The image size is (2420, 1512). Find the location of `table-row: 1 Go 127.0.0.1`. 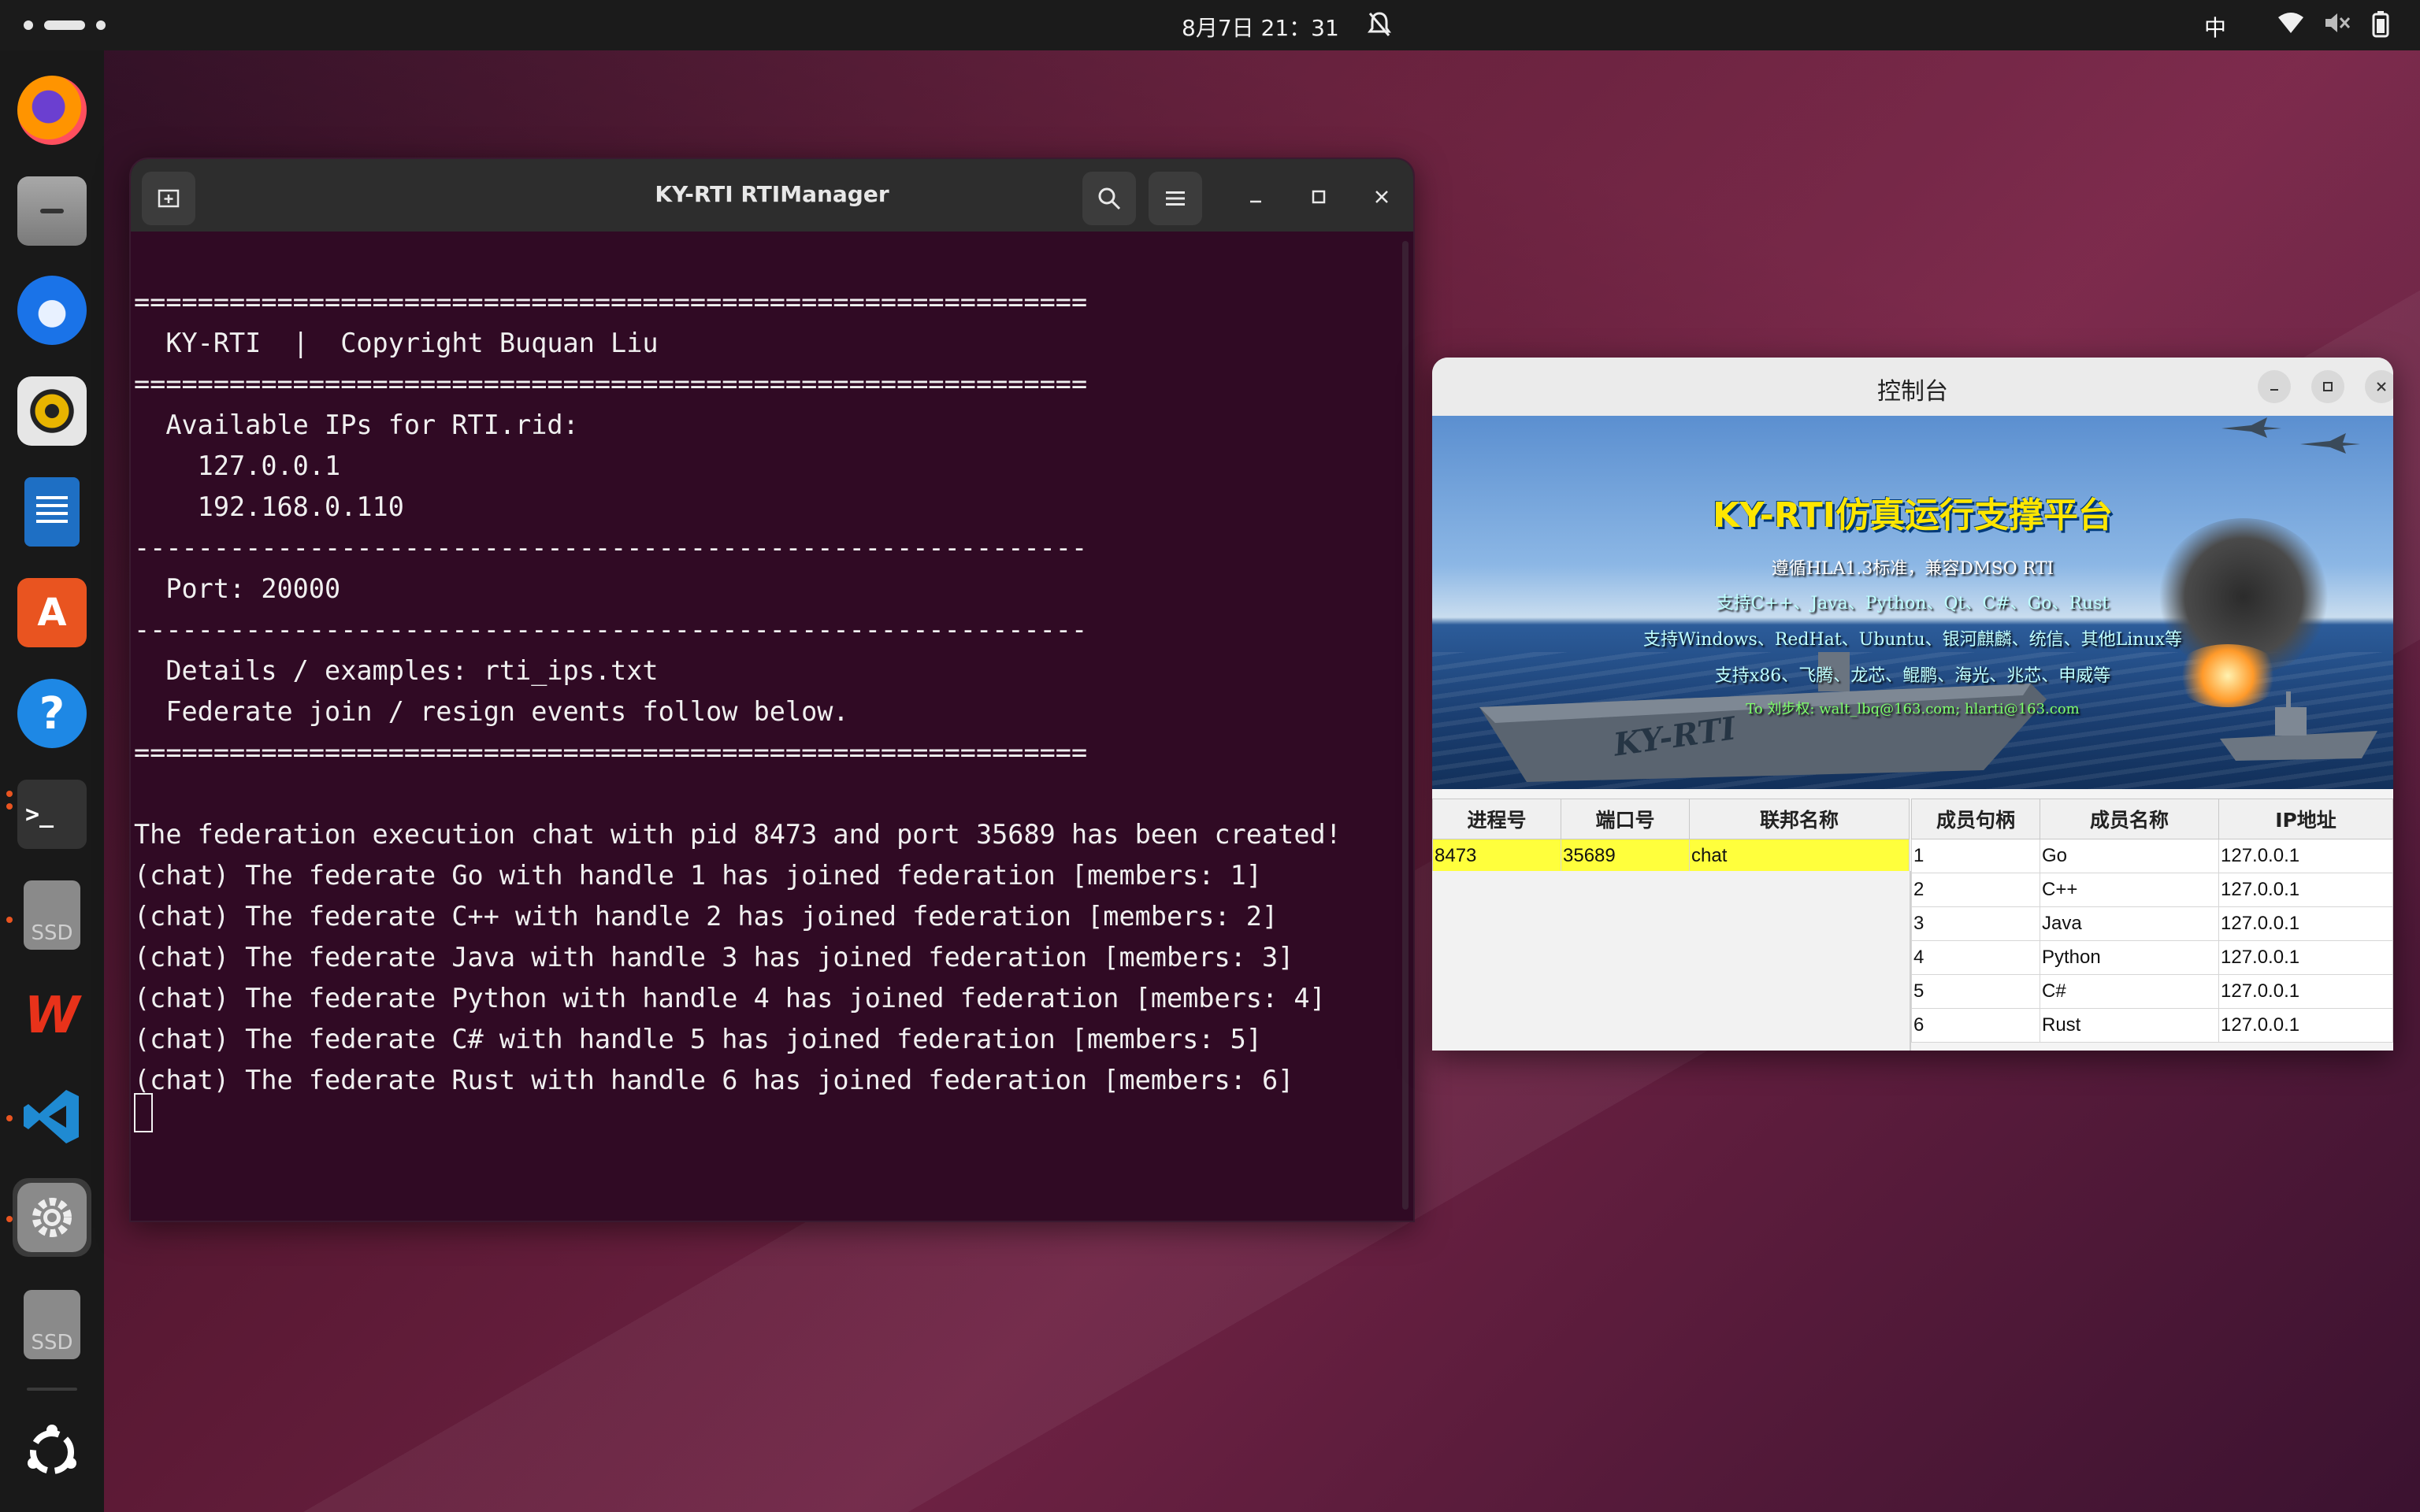

table-row: 1 Go 127.0.0.1 is located at coordinates (2152, 856).